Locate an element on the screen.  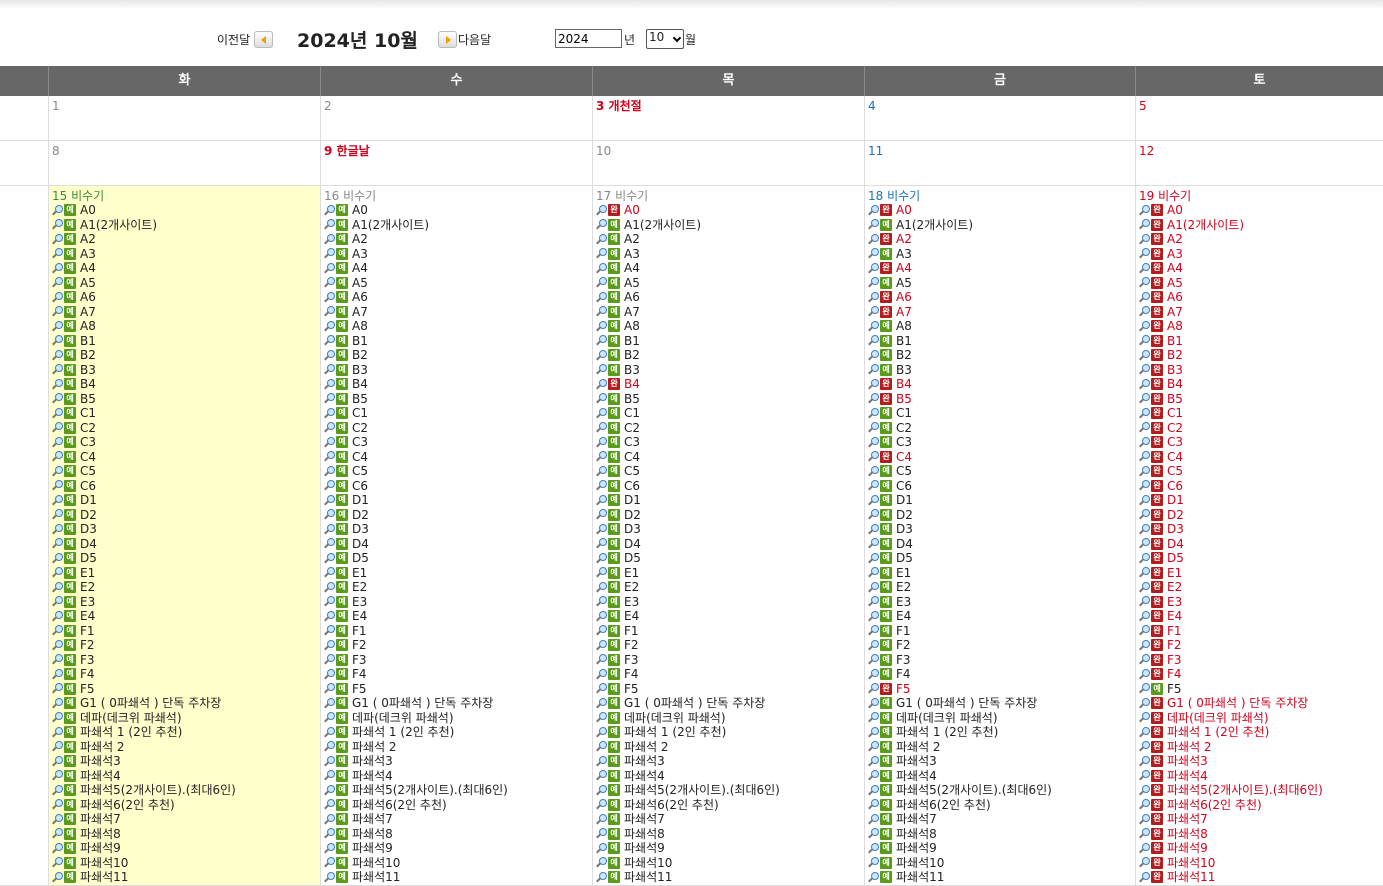
site-item: 예 F3 is located at coordinates (458, 660).